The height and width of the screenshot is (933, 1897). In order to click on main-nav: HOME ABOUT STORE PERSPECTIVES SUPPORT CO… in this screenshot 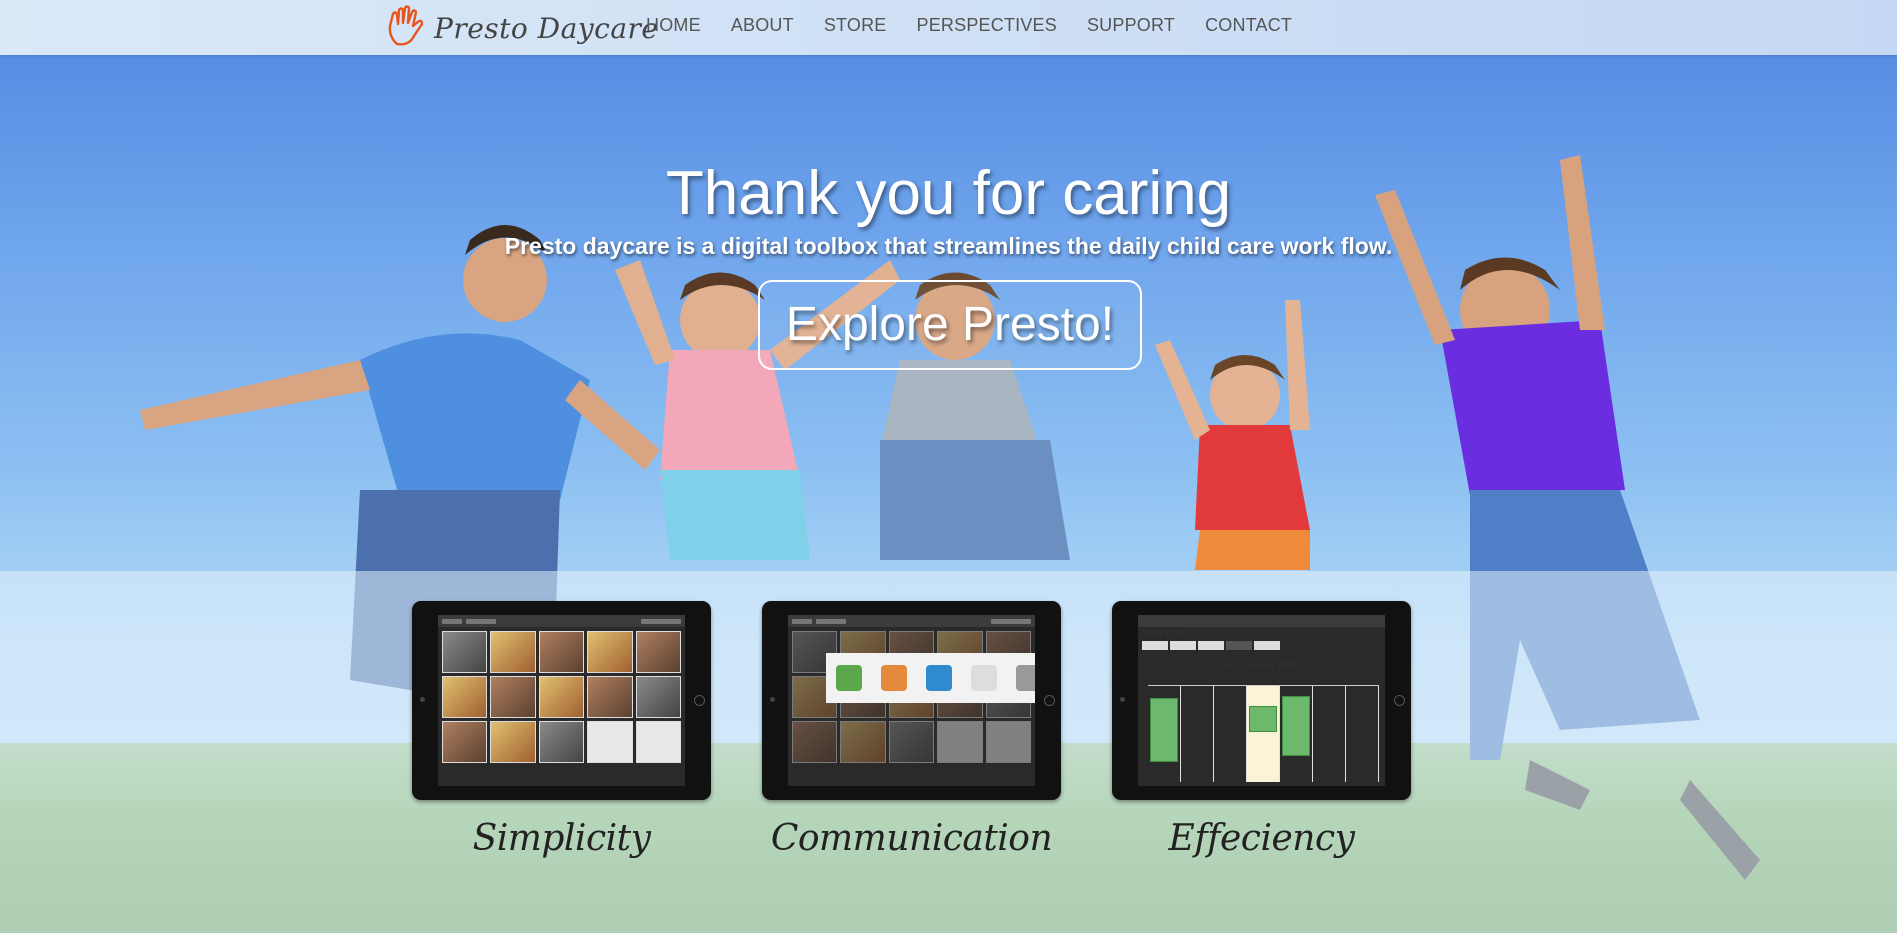, I will do `click(984, 25)`.